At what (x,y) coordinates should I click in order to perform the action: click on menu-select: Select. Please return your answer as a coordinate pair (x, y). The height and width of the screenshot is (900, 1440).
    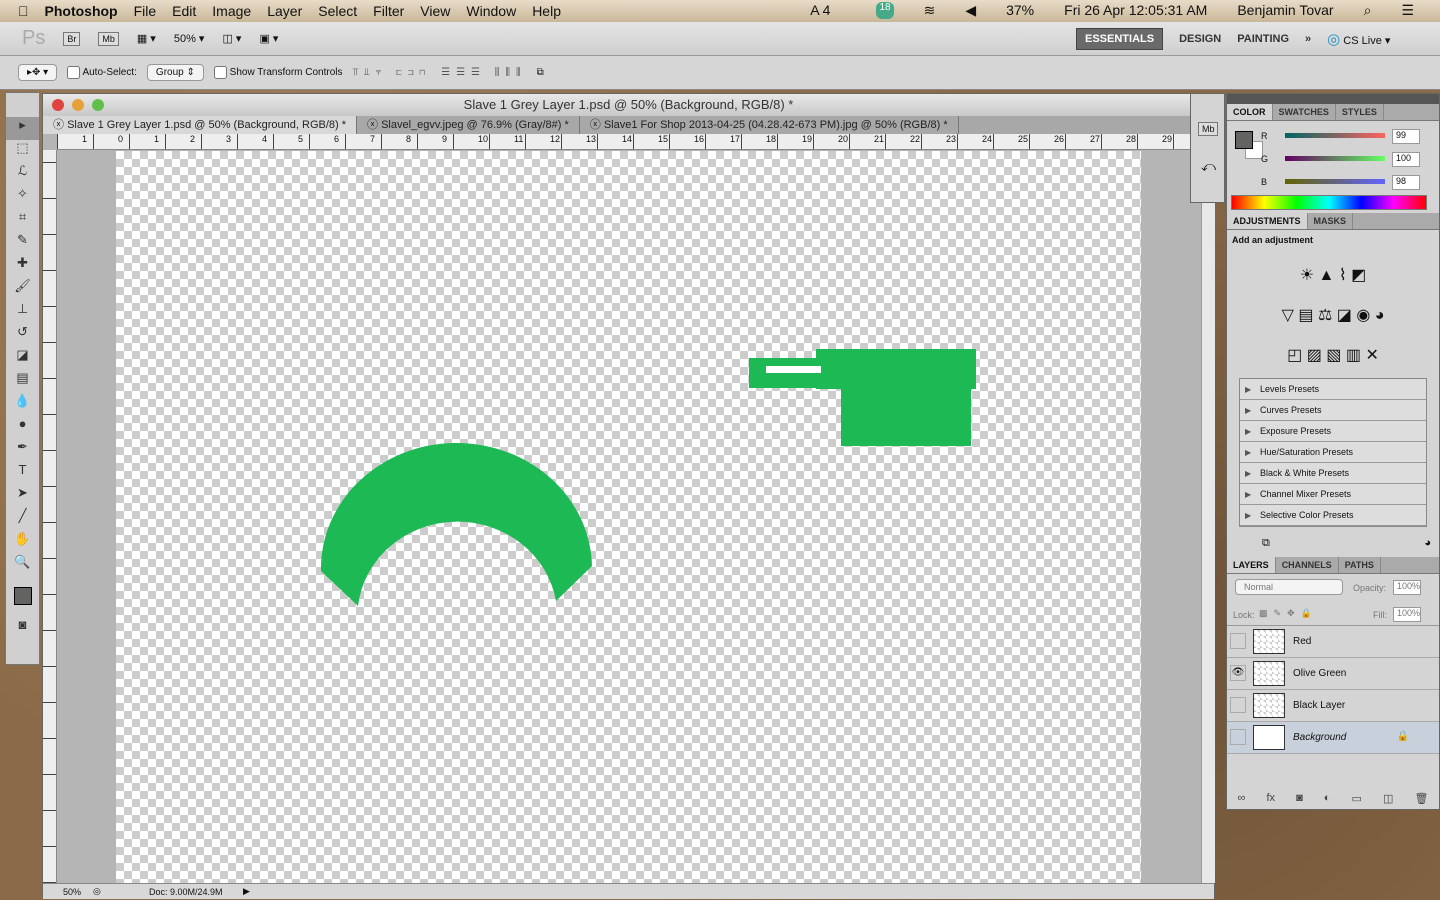
    Looking at the image, I should click on (337, 11).